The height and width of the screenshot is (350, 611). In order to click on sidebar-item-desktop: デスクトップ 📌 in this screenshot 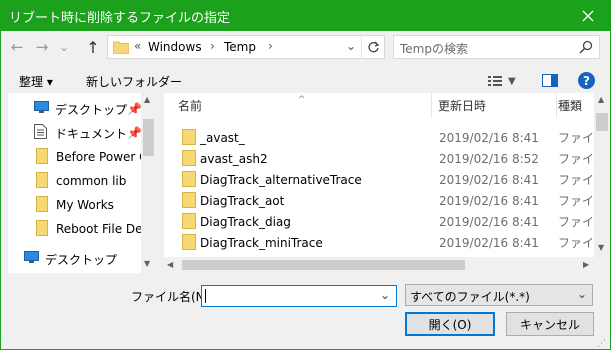, I will do `click(74, 109)`.